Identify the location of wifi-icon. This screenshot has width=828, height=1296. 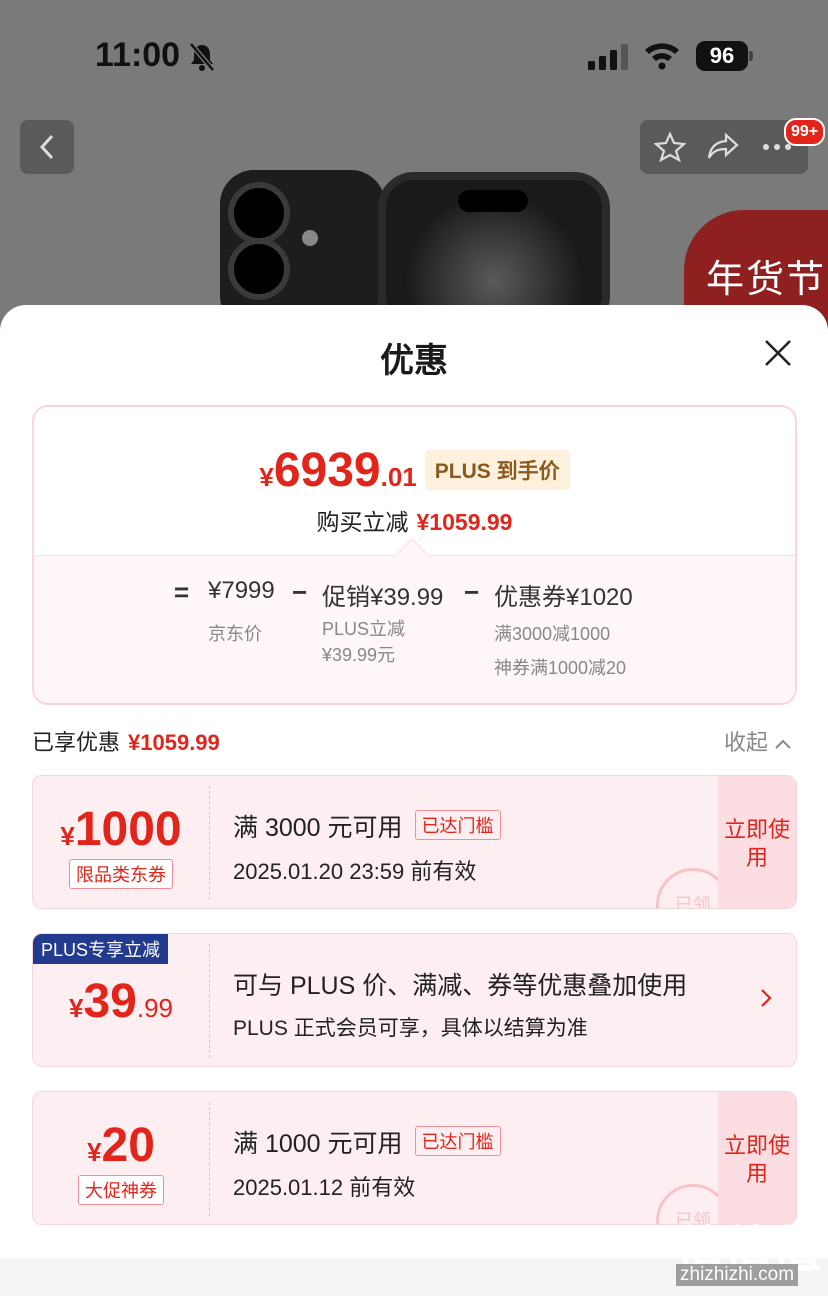
(662, 57).